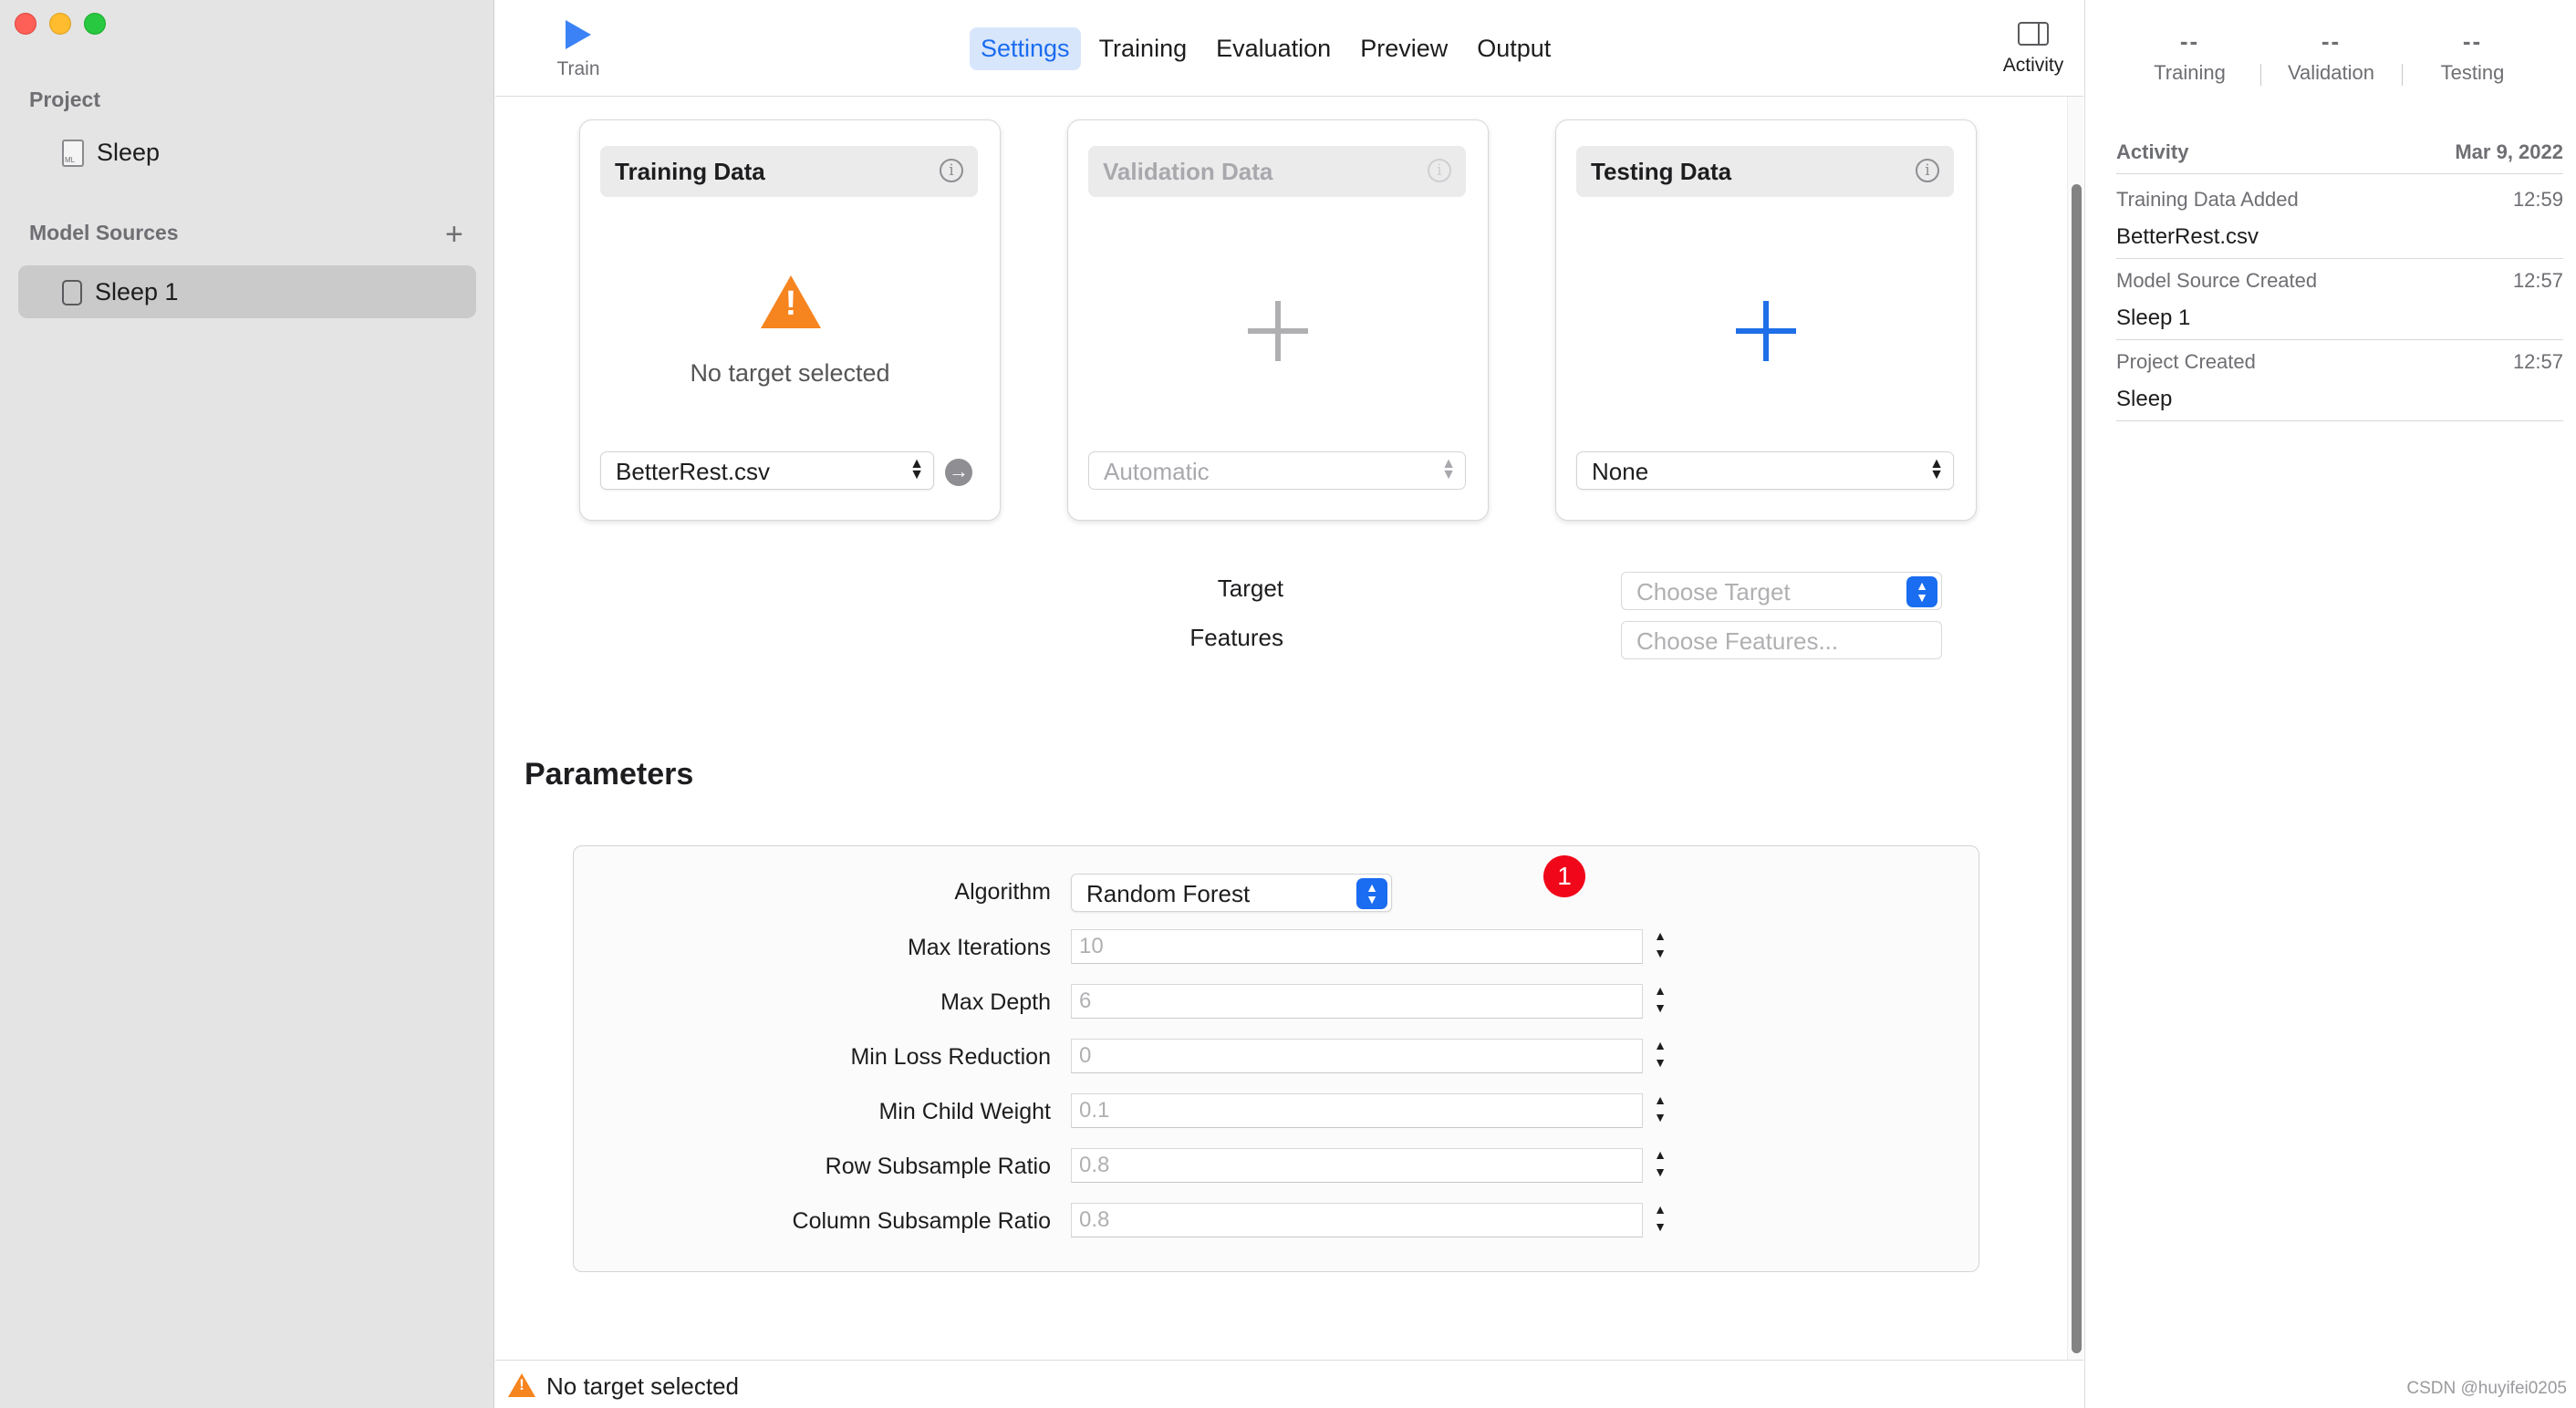  Describe the element at coordinates (1236, 638) in the screenshot. I see `features-label: Features` at that location.